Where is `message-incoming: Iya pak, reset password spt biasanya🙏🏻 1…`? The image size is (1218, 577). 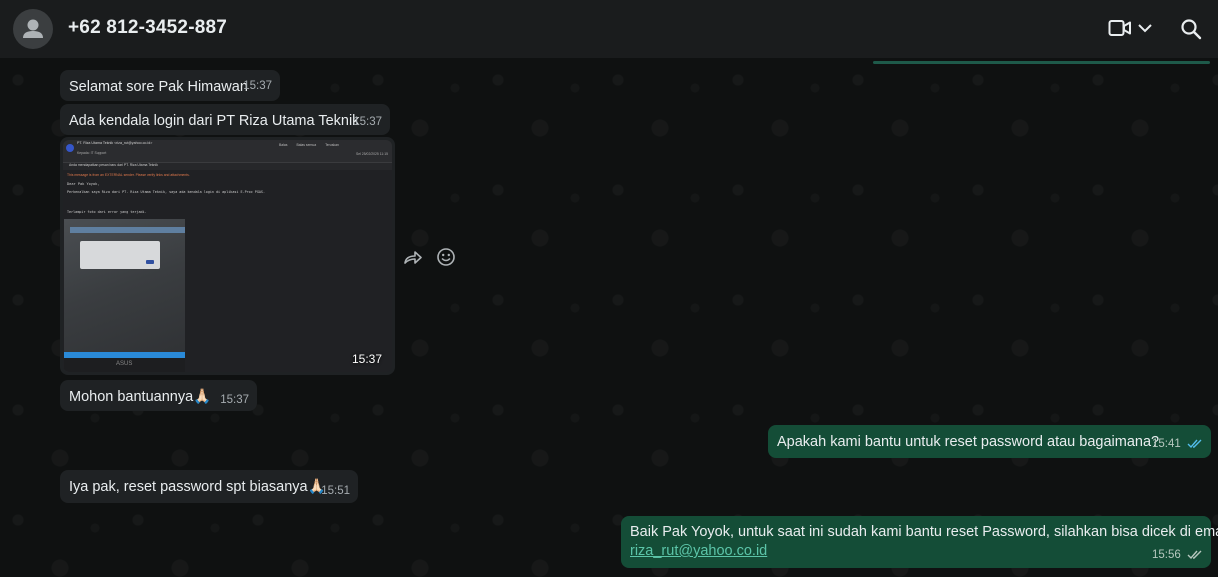 message-incoming: Iya pak, reset password spt biasanya🙏🏻 1… is located at coordinates (209, 486).